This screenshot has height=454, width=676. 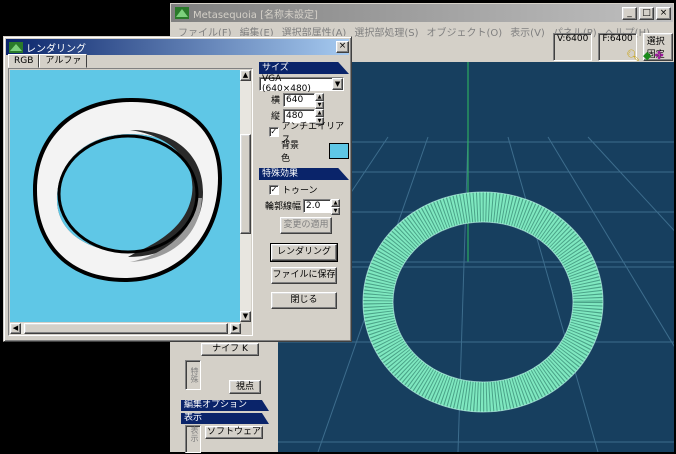 What do you see at coordinates (304, 300) in the screenshot?
I see `close-dialog-button: 閉じる` at bounding box center [304, 300].